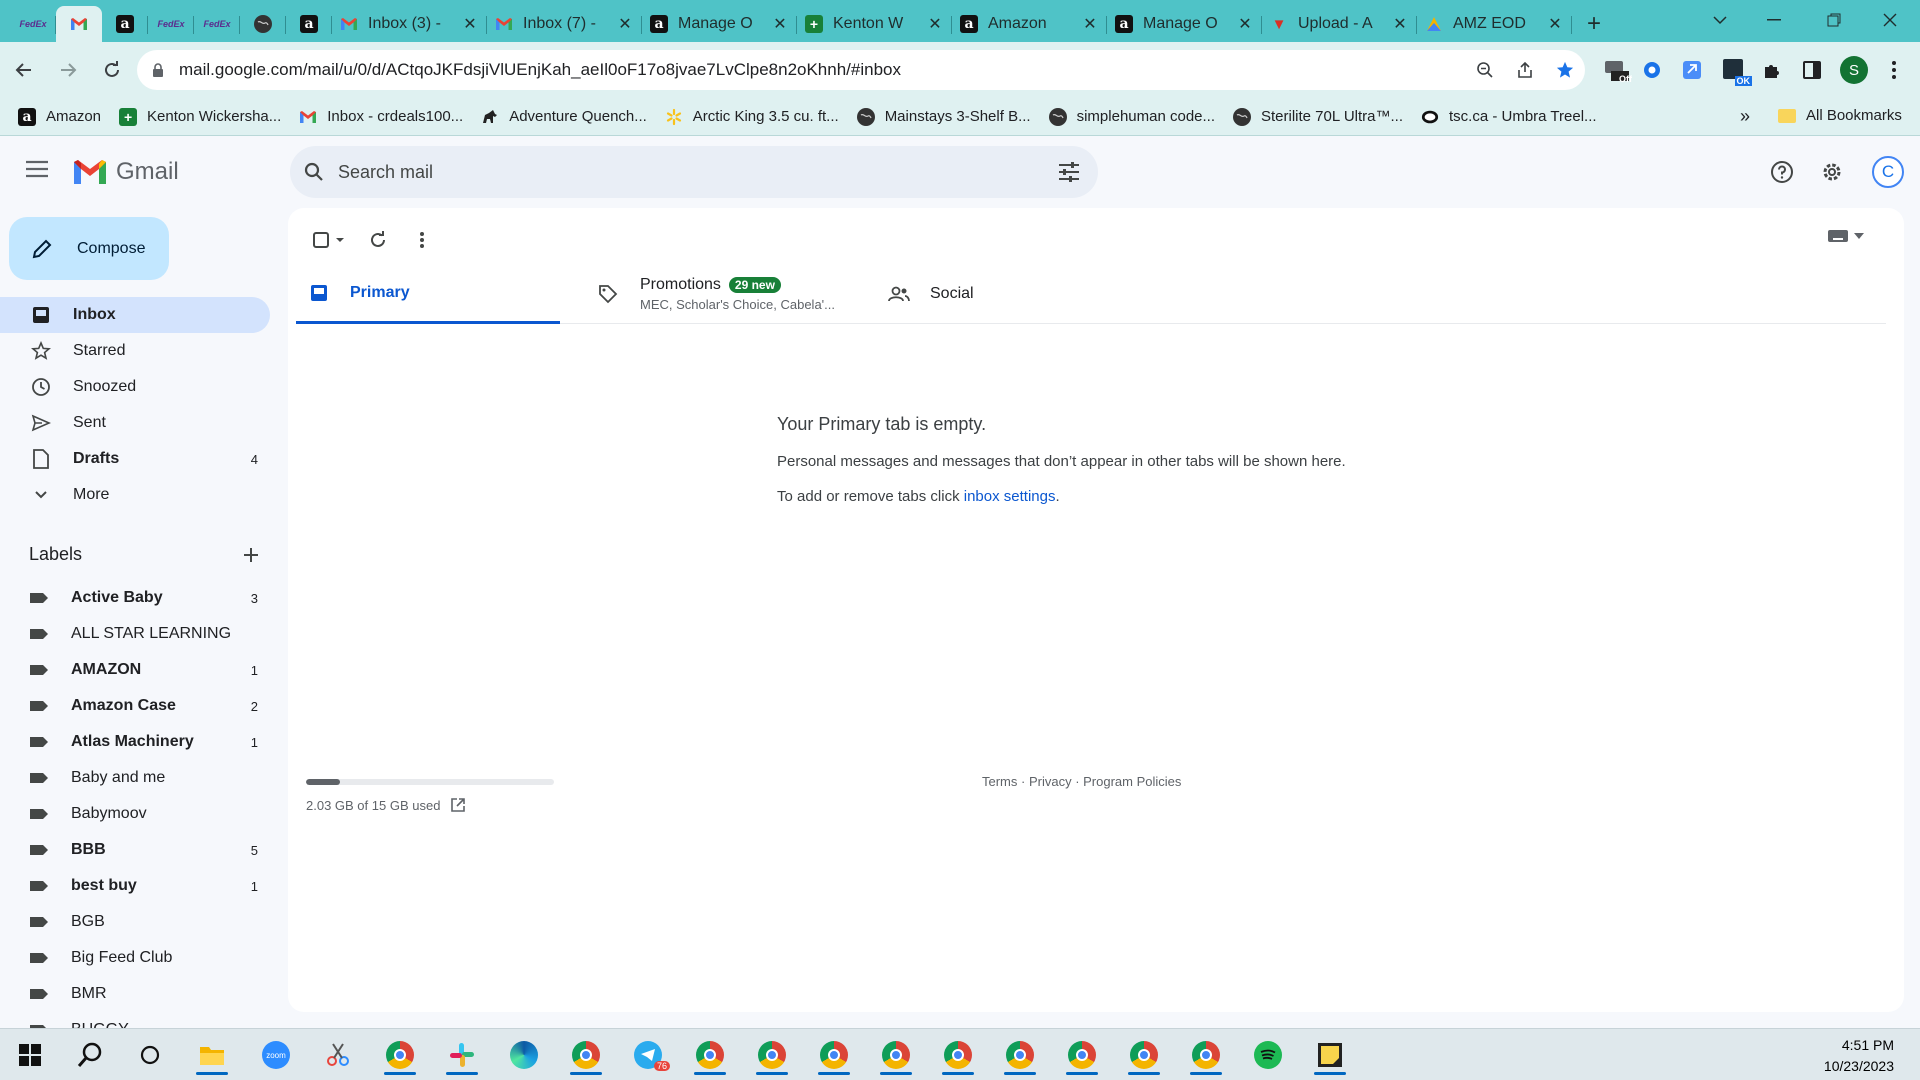 The width and height of the screenshot is (1920, 1080). Describe the element at coordinates (24, 70) in the screenshot. I see `back-button` at that location.